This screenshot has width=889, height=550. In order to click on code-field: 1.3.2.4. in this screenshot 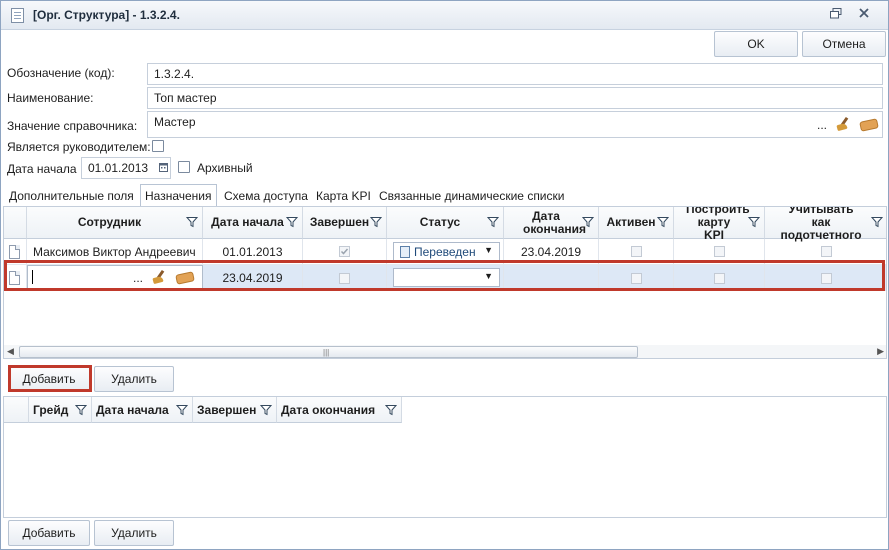, I will do `click(515, 74)`.